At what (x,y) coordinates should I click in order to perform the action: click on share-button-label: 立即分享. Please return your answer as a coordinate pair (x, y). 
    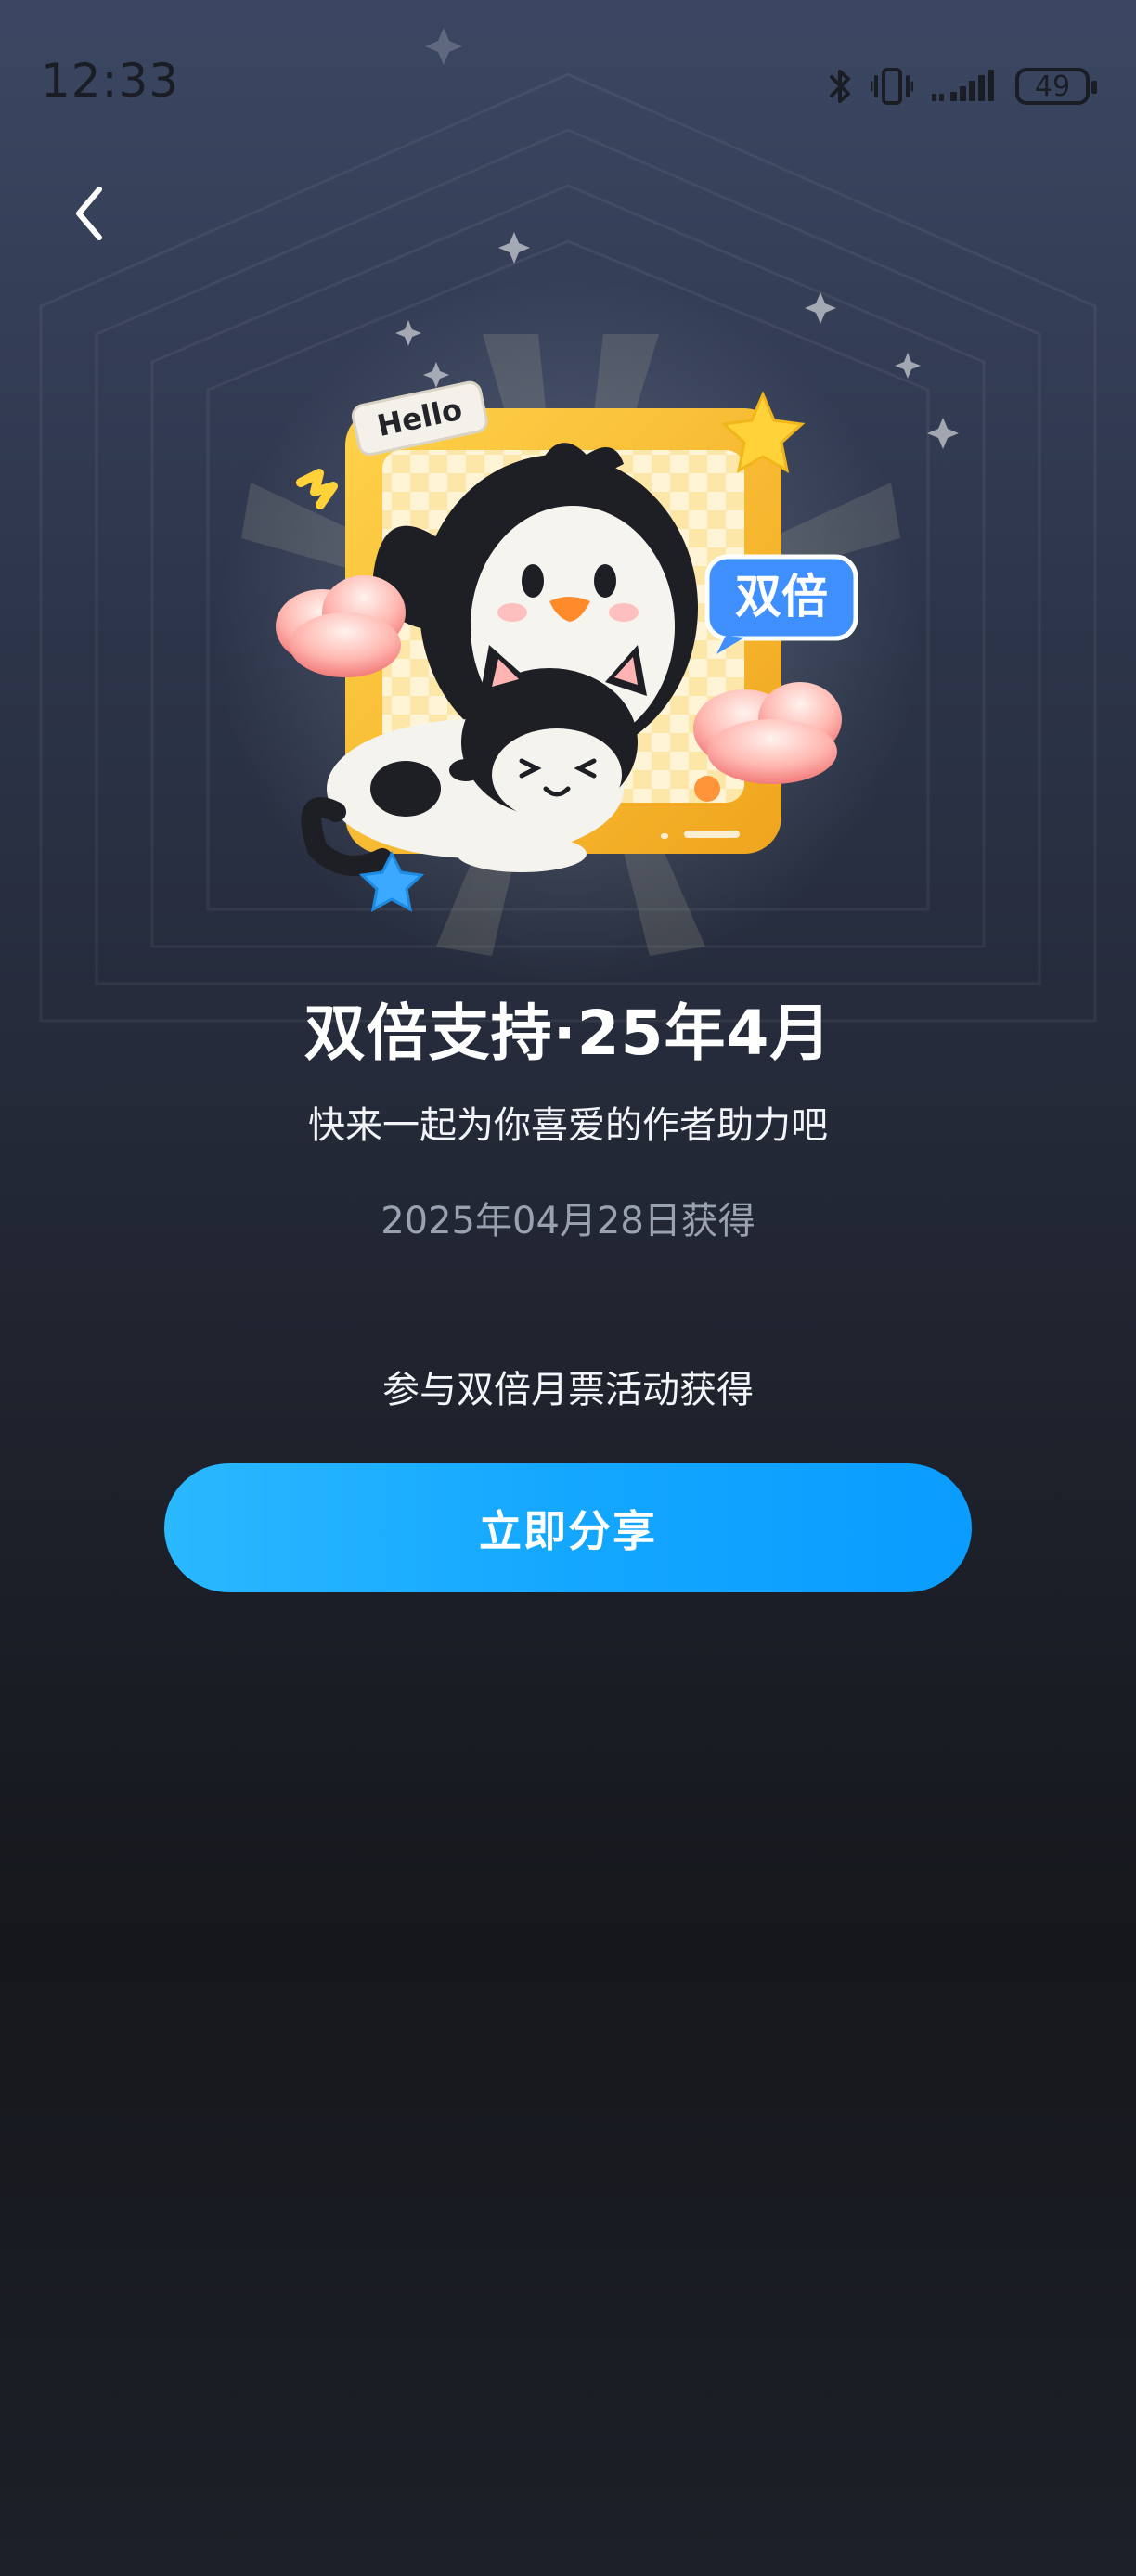
    Looking at the image, I should click on (568, 1530).